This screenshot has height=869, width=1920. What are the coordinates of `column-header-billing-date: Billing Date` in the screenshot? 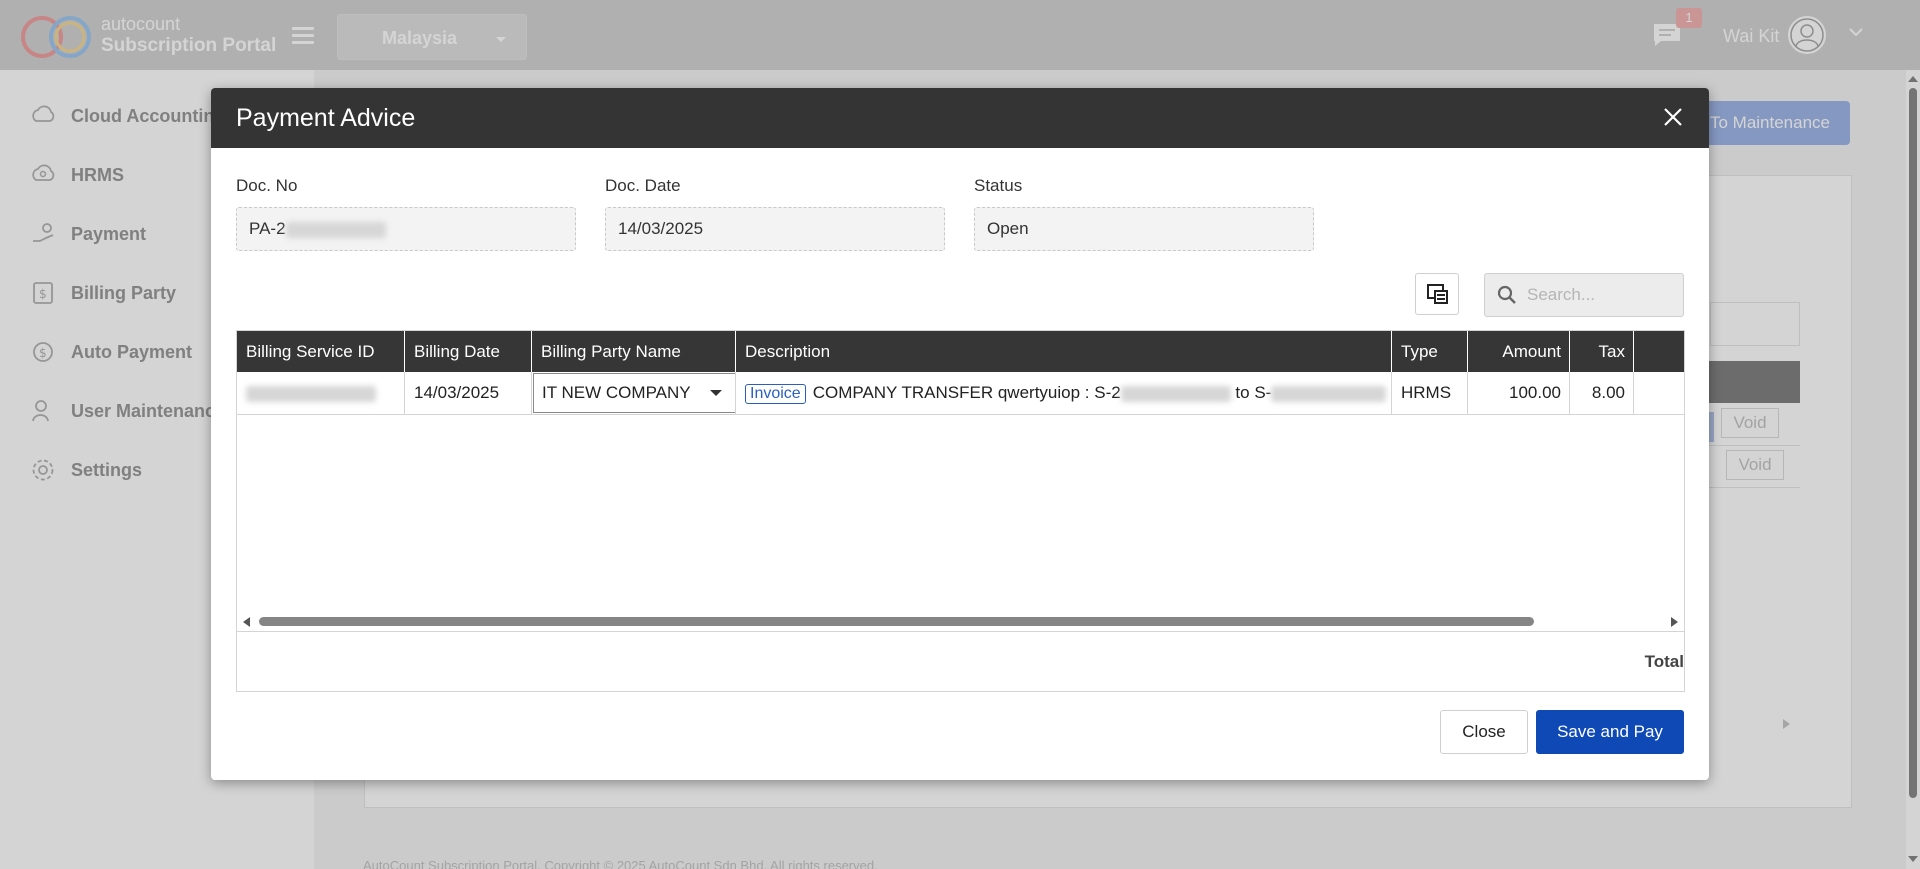 It's located at (468, 351).